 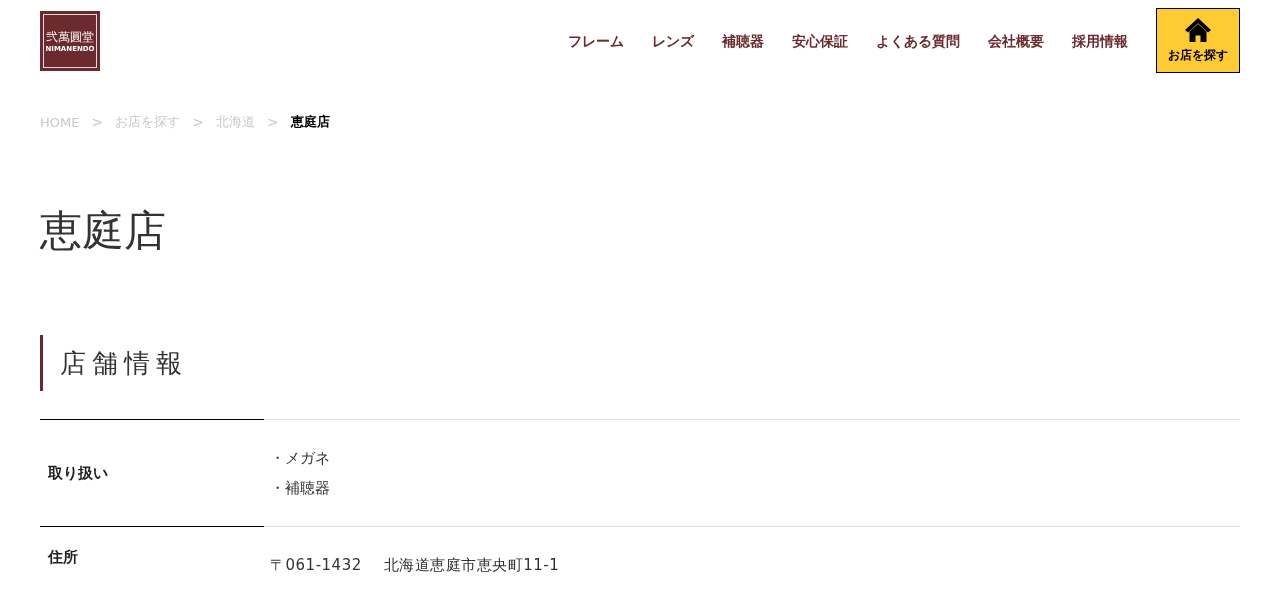 I want to click on nav-link: よくある質問, so click(x=918, y=42).